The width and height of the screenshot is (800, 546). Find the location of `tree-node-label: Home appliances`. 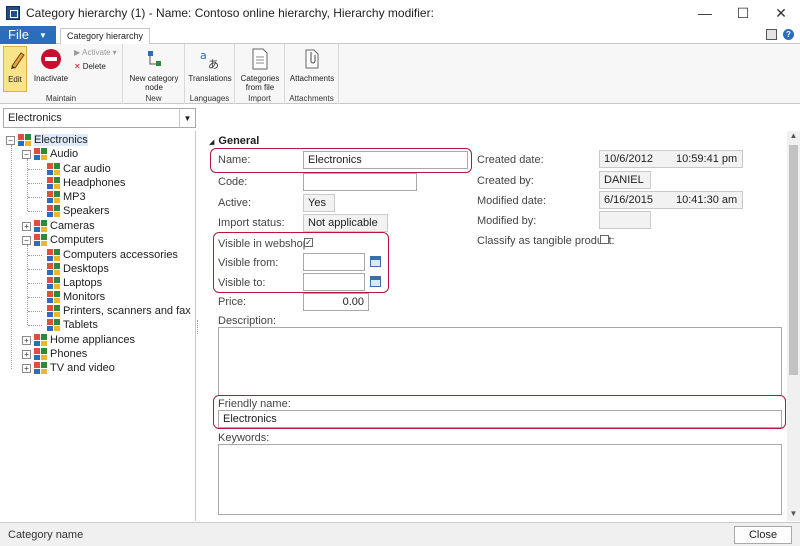

tree-node-label: Home appliances is located at coordinates (92, 340).